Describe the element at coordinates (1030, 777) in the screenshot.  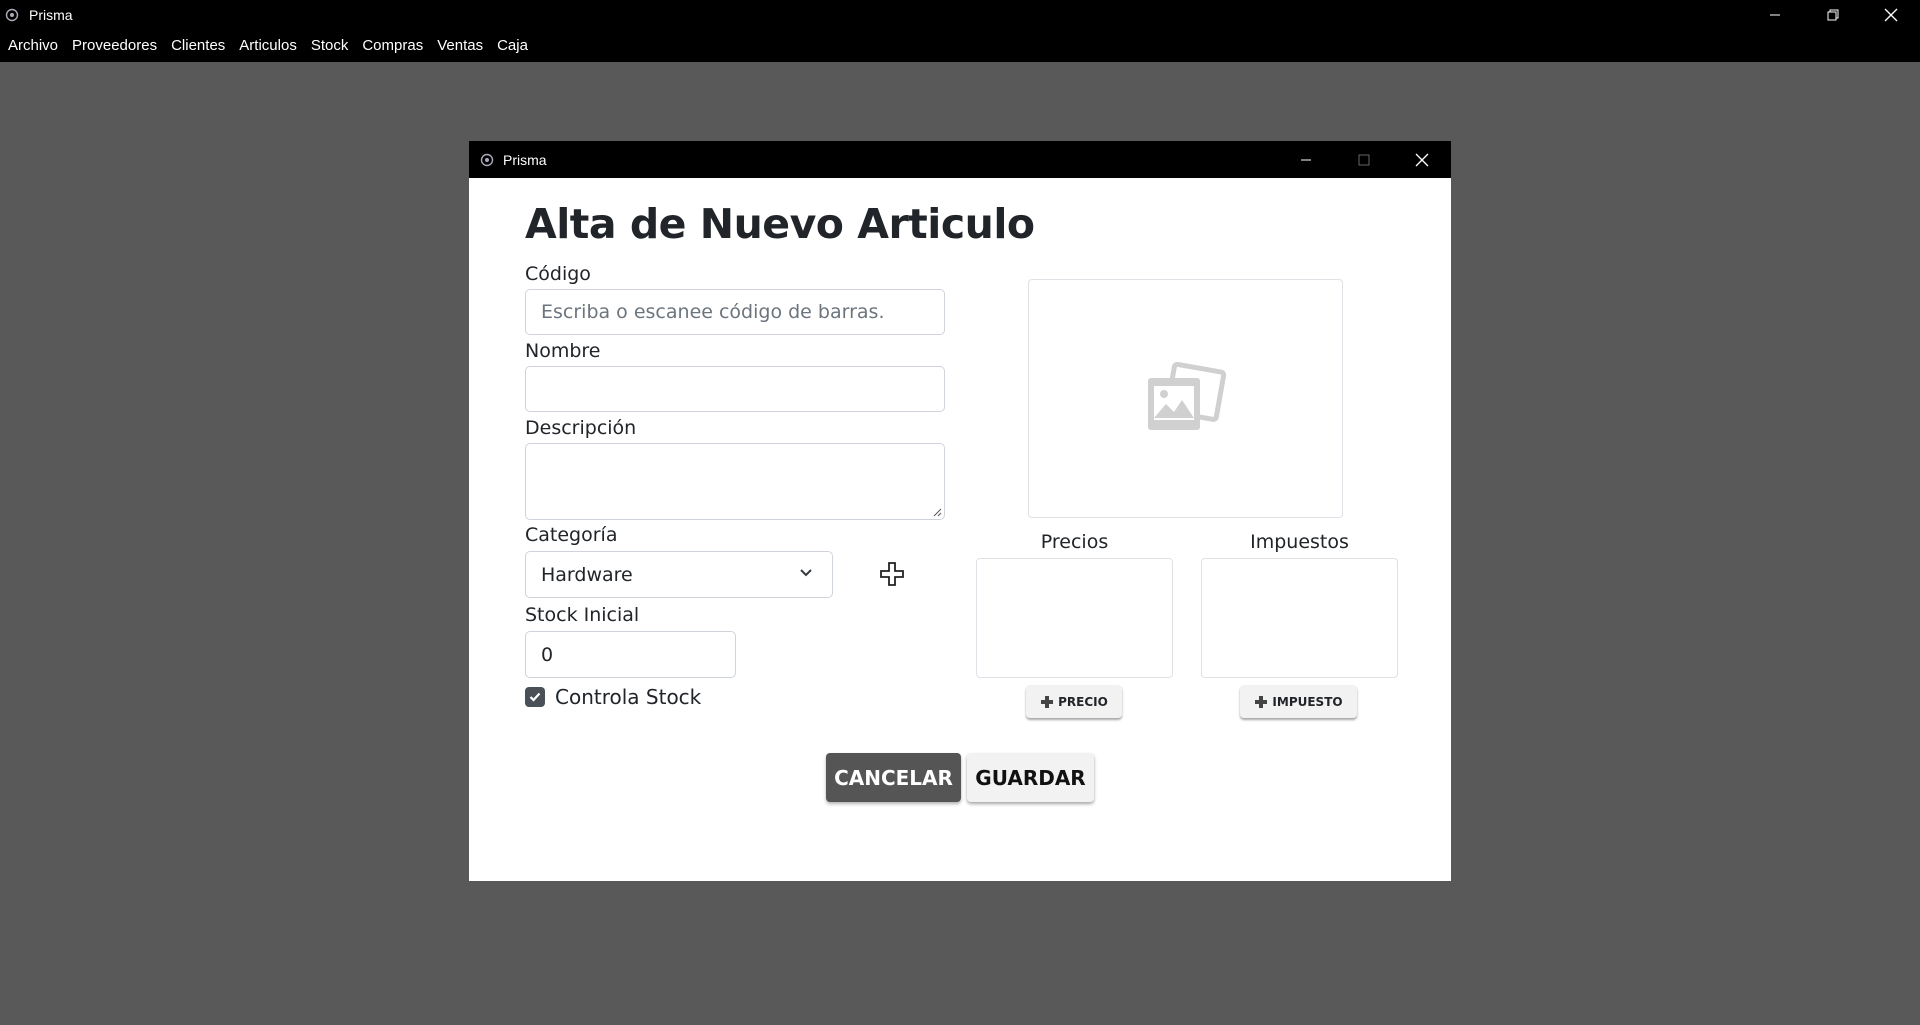
I see `save-button: GUARDAR` at that location.